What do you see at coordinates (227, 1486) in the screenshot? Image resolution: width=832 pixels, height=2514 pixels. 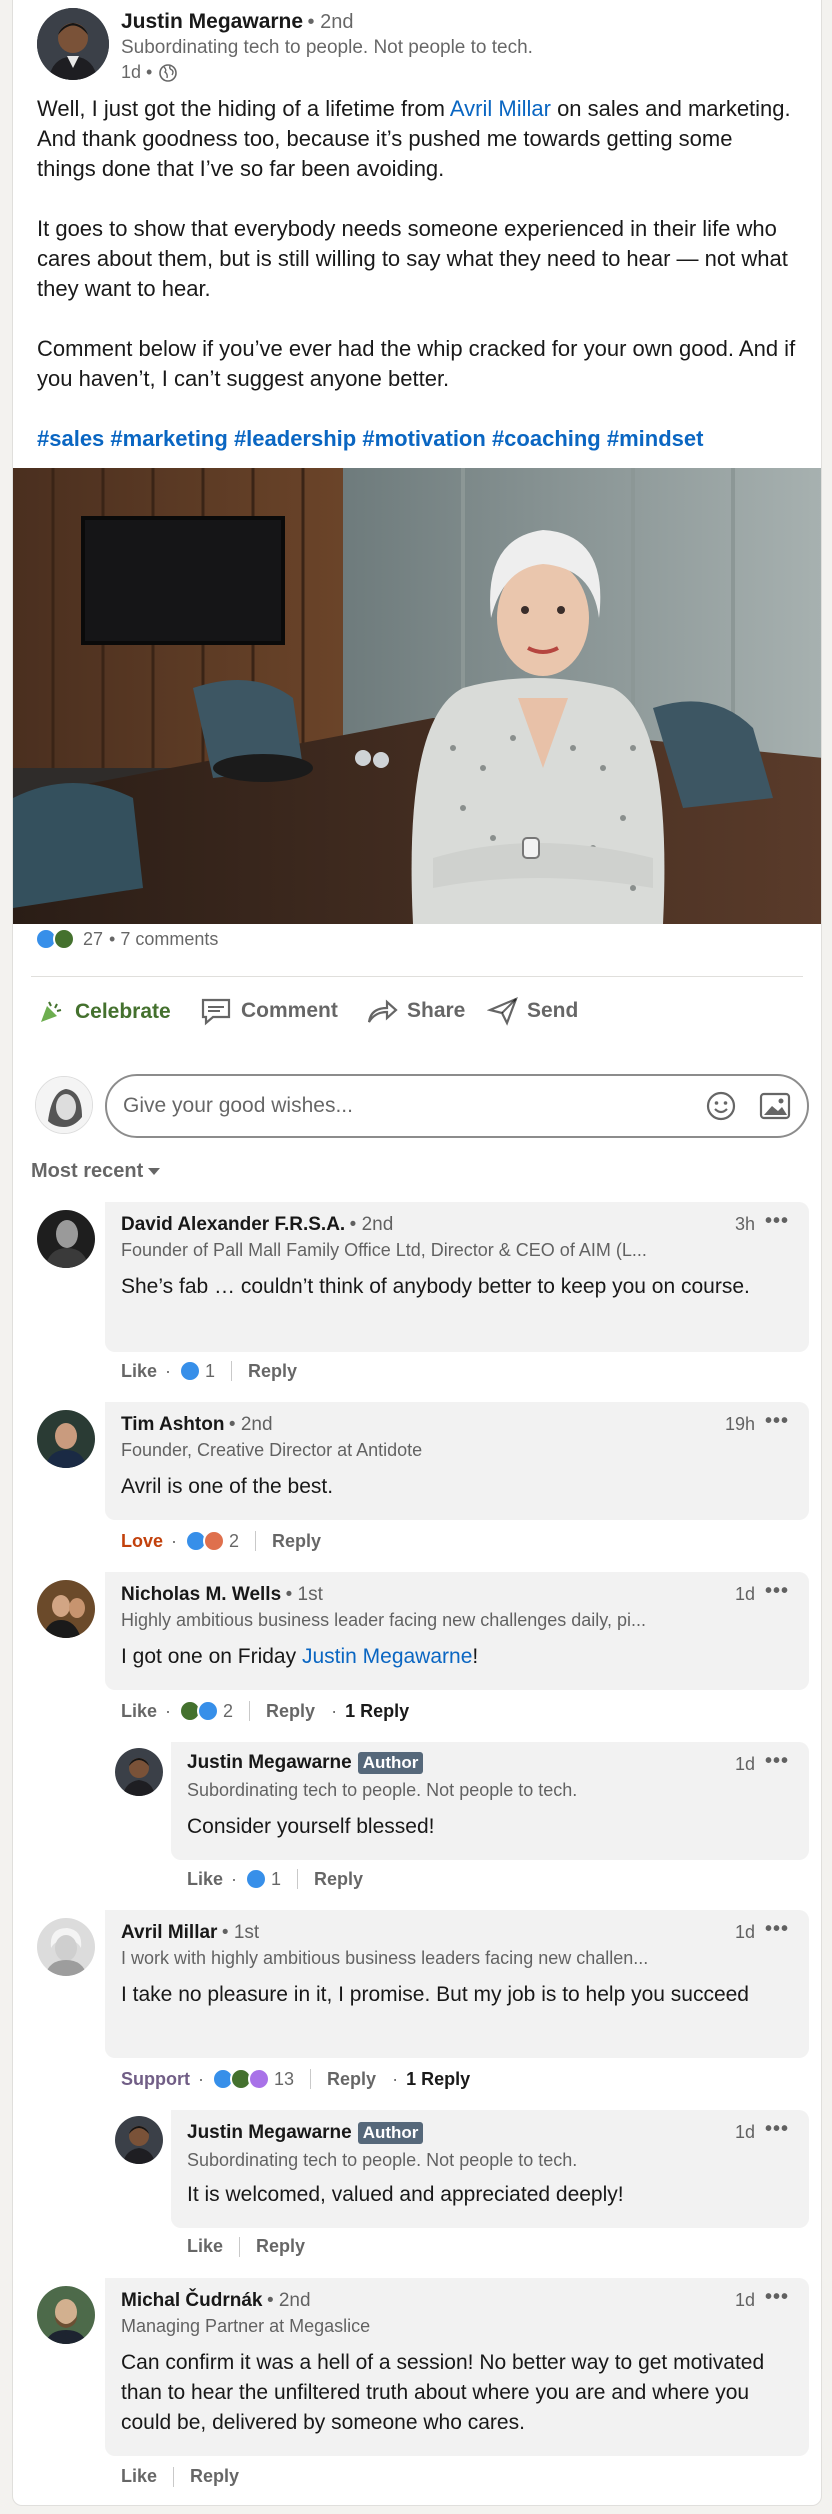 I see `comment-text: Avril is one of the best.` at bounding box center [227, 1486].